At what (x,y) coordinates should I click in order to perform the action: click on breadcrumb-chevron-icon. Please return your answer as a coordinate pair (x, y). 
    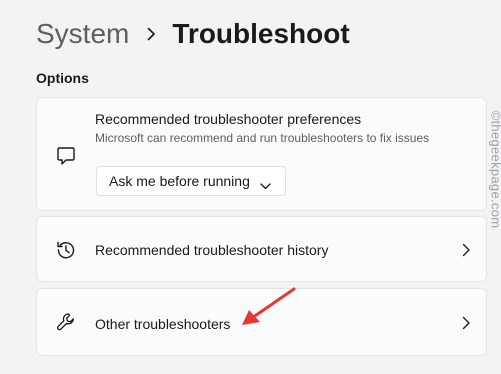
    Looking at the image, I should click on (151, 34).